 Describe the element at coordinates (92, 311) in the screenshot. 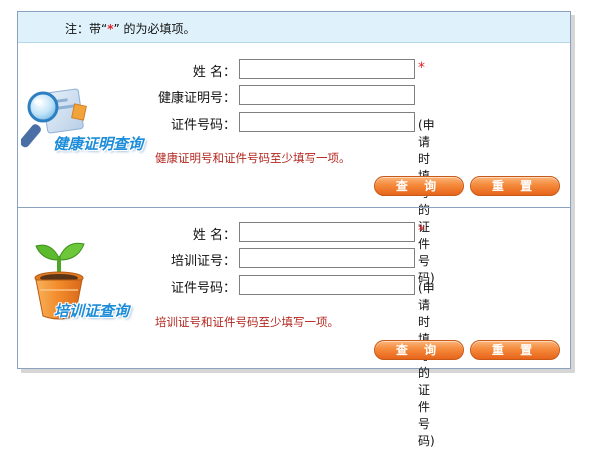

I see `training-illustration-caption: 培训证查询` at that location.